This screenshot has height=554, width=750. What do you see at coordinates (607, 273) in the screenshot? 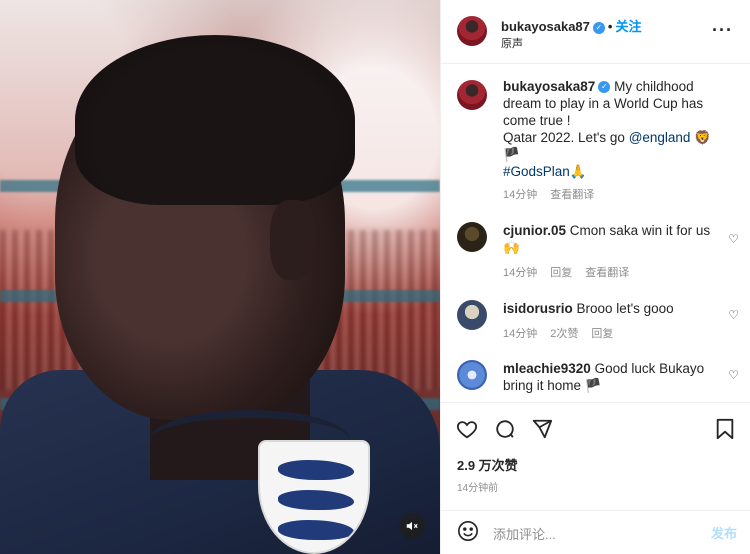
I see `translate-link: 查看翻译` at bounding box center [607, 273].